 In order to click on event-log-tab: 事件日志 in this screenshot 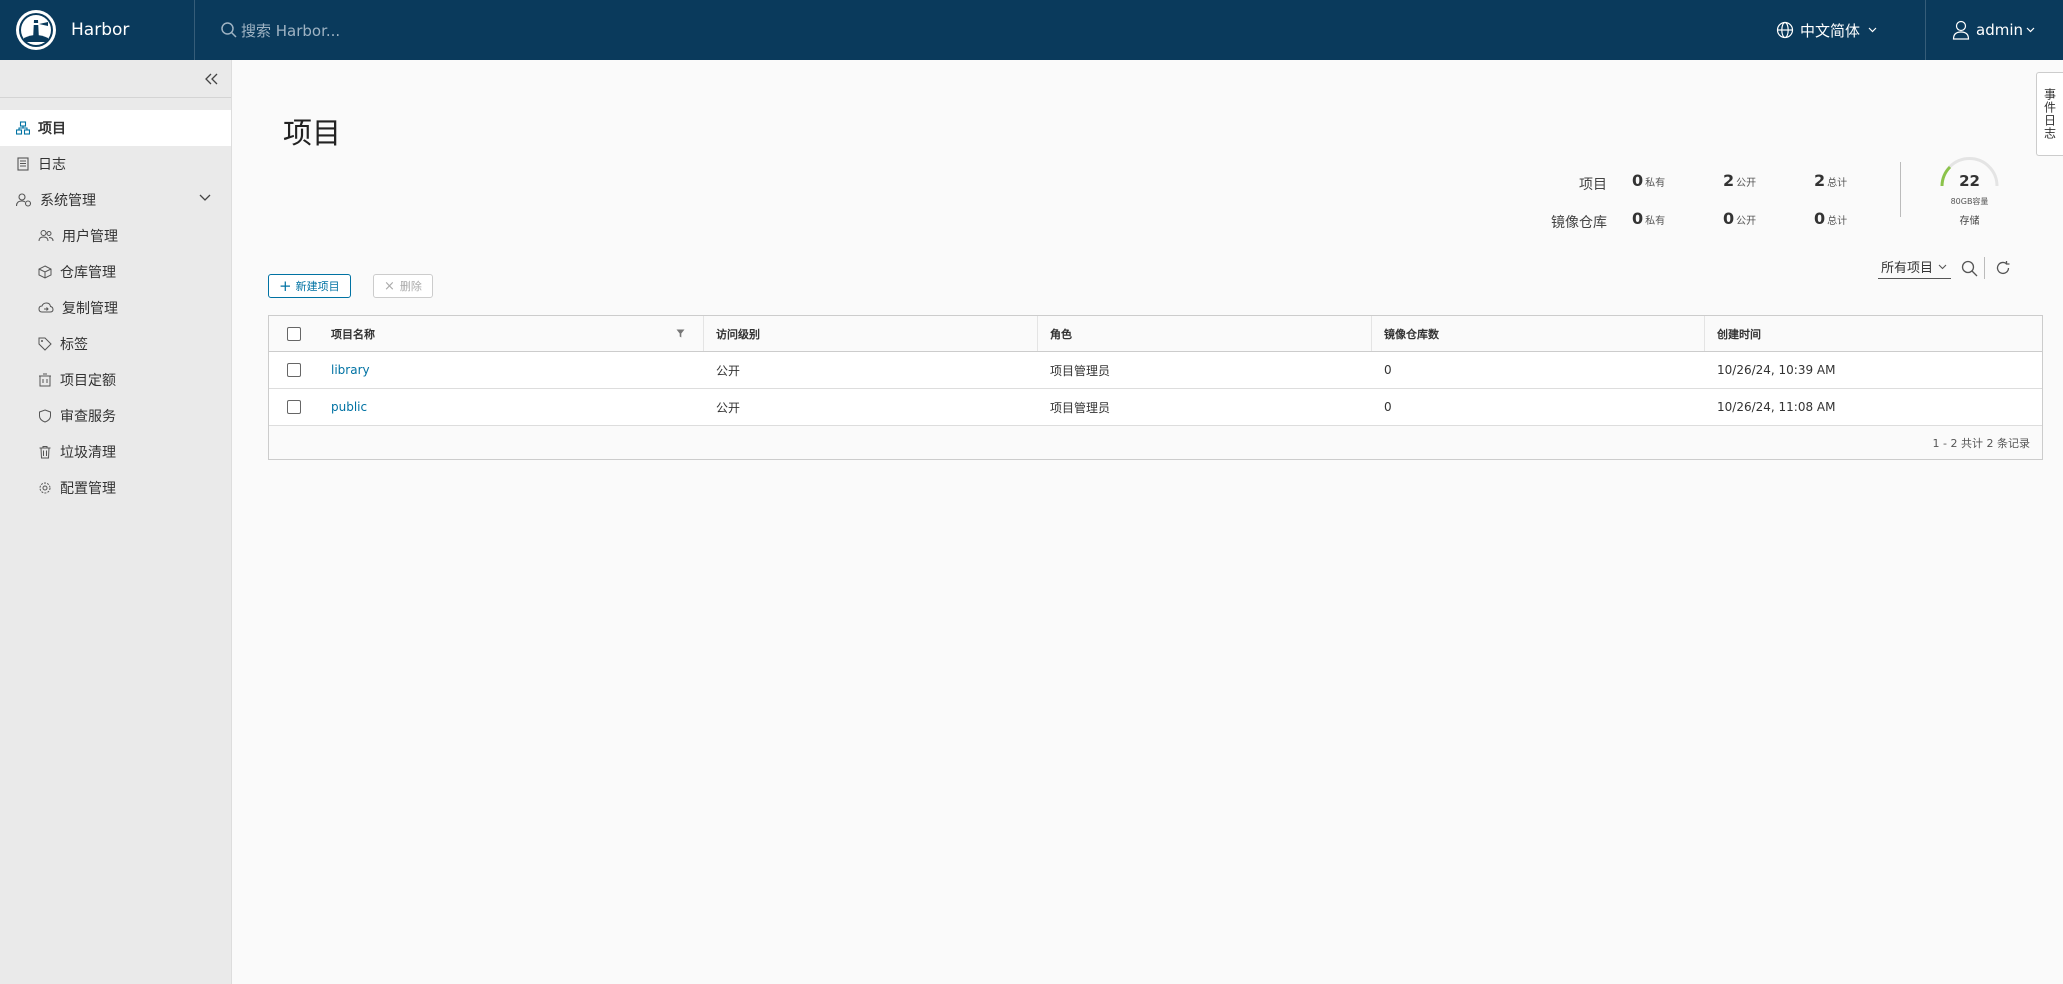, I will do `click(2049, 114)`.